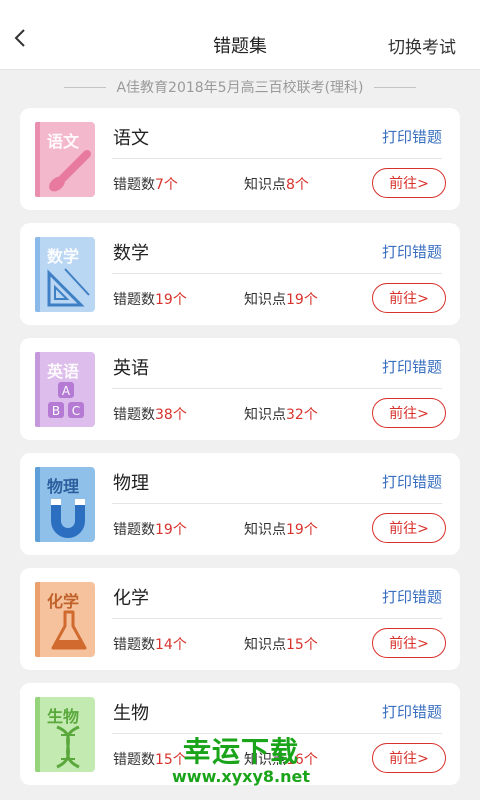 This screenshot has height=800, width=480. I want to click on svg-text: C, so click(76, 411).